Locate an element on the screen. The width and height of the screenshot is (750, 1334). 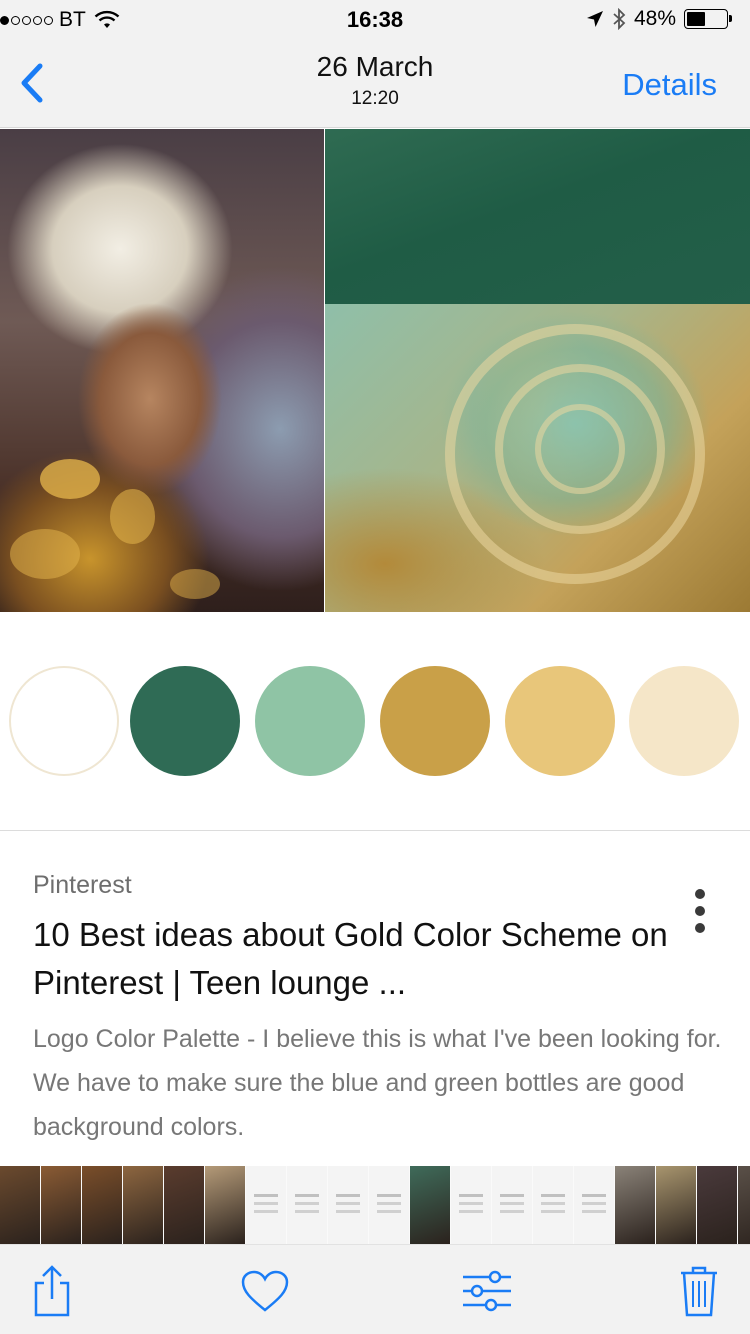
teal-color-block is located at coordinates (537, 216).